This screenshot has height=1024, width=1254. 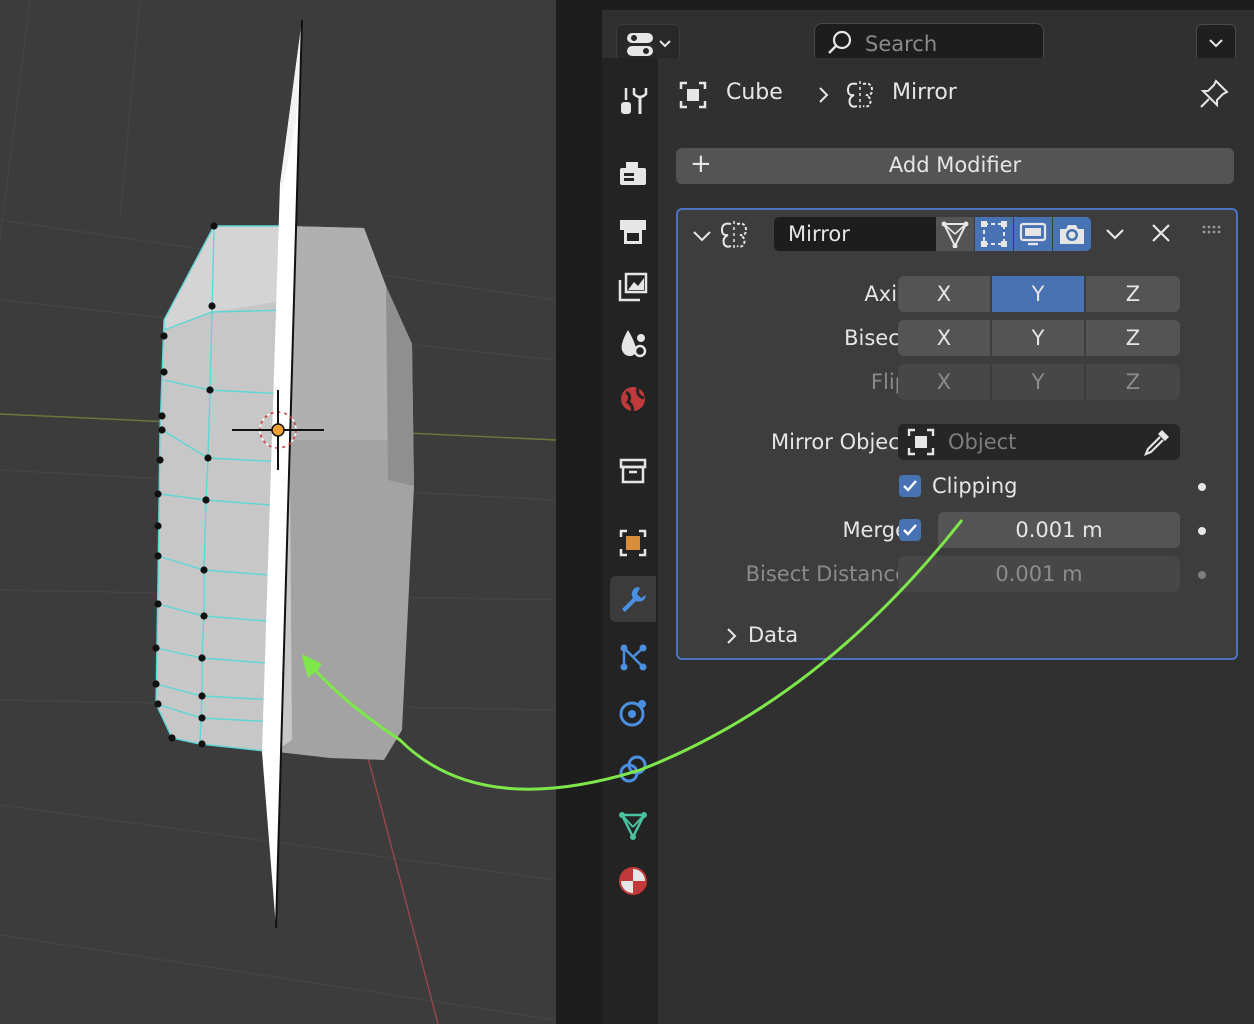 I want to click on bisect-distance-label: Bisect Distance, so click(x=826, y=574).